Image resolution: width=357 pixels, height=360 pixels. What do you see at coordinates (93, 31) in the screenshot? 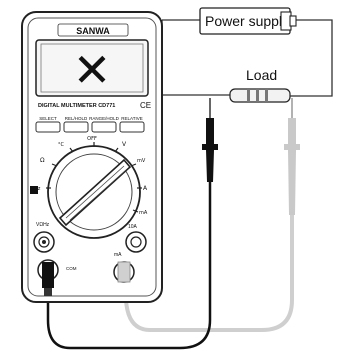
I see `brand-label: SANWA` at bounding box center [93, 31].